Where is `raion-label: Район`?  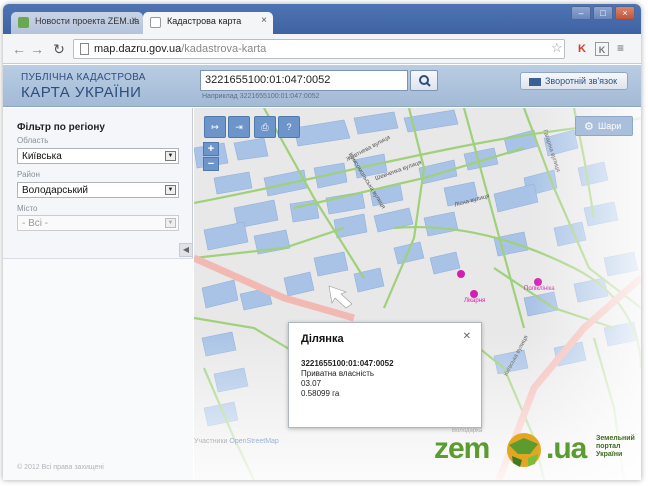 raion-label: Район is located at coordinates (28, 174).